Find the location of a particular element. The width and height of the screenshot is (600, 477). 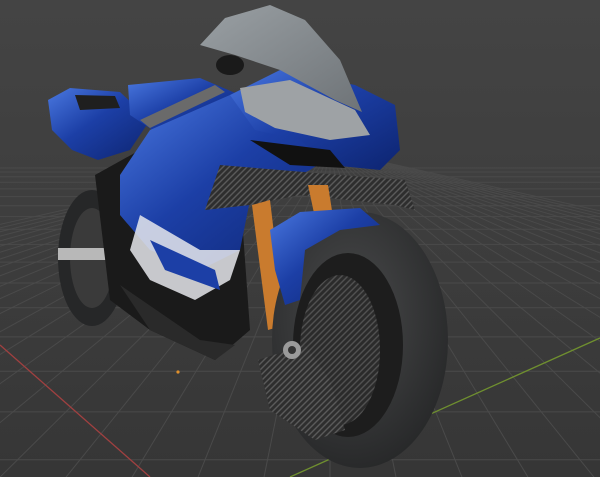

front-axle-hub is located at coordinates (292, 350).